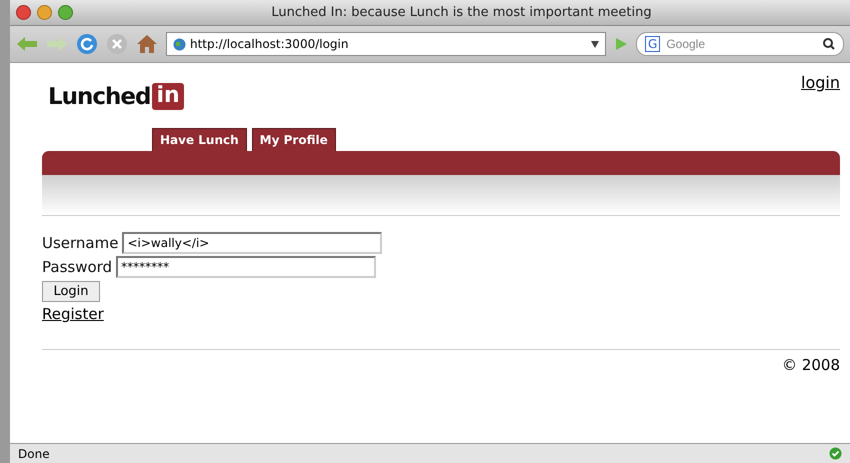  What do you see at coordinates (147, 44) in the screenshot?
I see `home-icon` at bounding box center [147, 44].